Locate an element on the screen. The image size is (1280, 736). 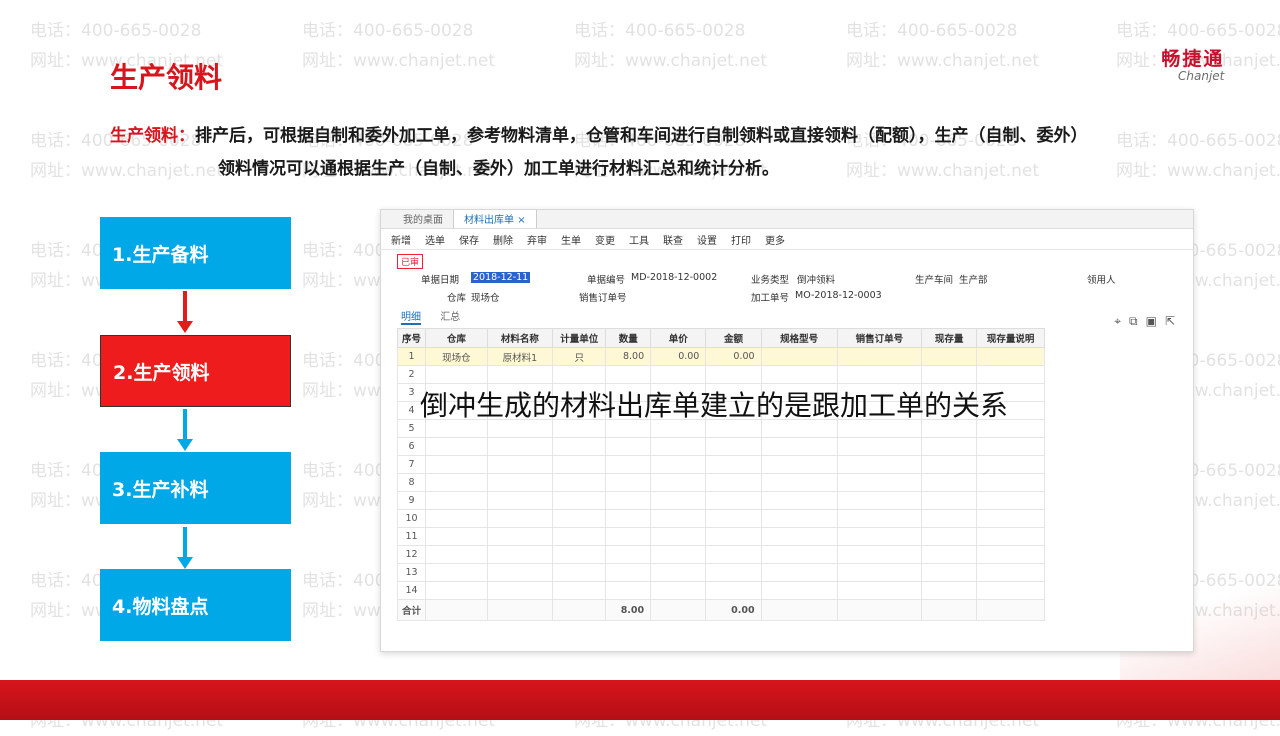
table-row: 9 is located at coordinates (720, 500).